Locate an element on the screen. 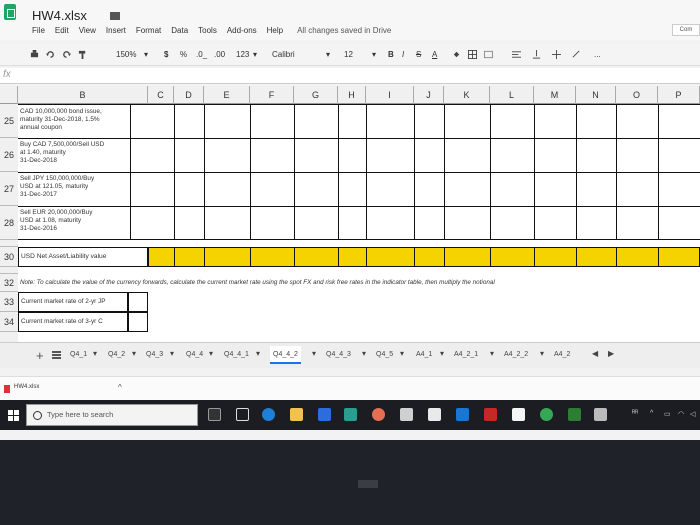 Image resolution: width=700 pixels, height=525 pixels. people-icon: ᴿᴿ is located at coordinates (635, 413).